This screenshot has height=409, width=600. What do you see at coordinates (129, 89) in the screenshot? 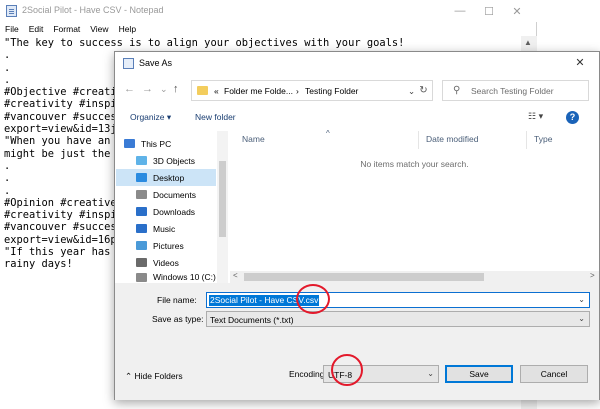
I see `back-arrow-icon: ←` at bounding box center [129, 89].